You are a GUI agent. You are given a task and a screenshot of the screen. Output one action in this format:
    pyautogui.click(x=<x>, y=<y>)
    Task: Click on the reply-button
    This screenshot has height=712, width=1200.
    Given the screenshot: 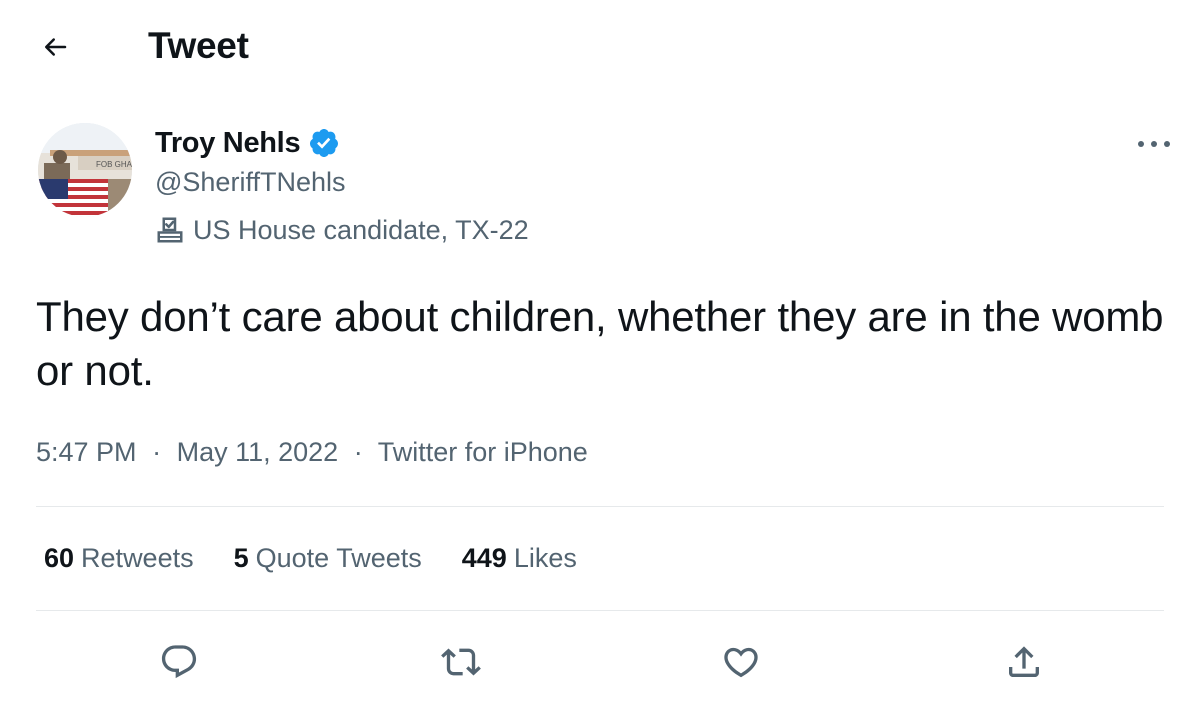 What is the action you would take?
    pyautogui.click(x=179, y=662)
    